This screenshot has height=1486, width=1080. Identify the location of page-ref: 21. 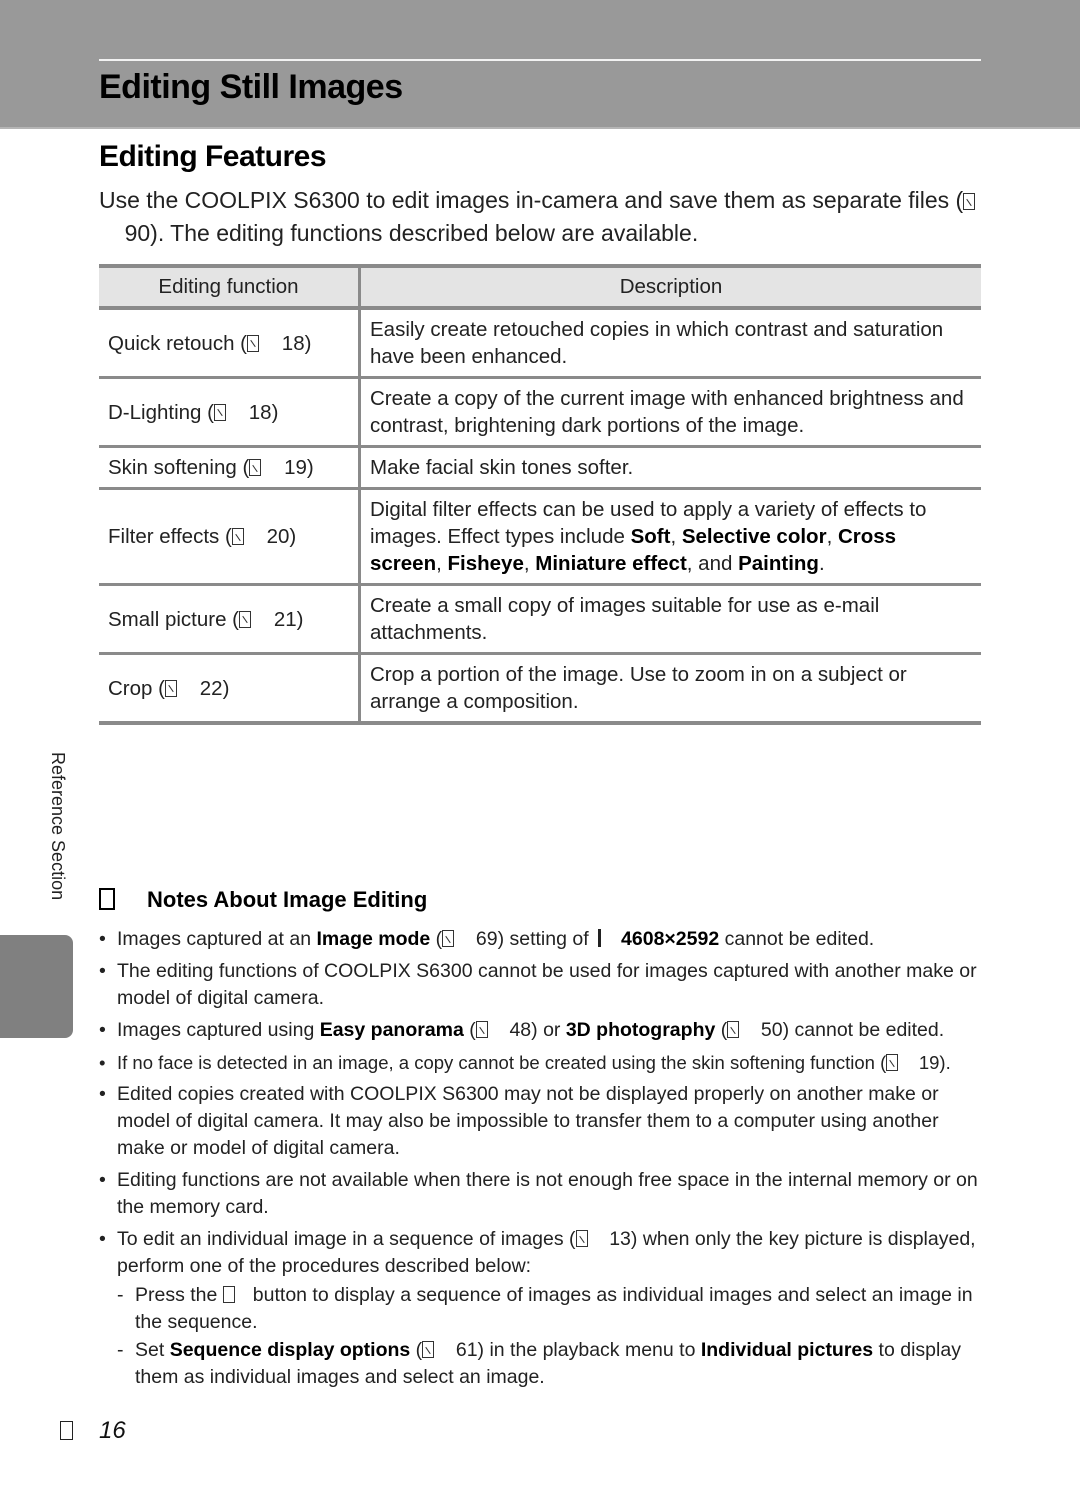
(285, 619).